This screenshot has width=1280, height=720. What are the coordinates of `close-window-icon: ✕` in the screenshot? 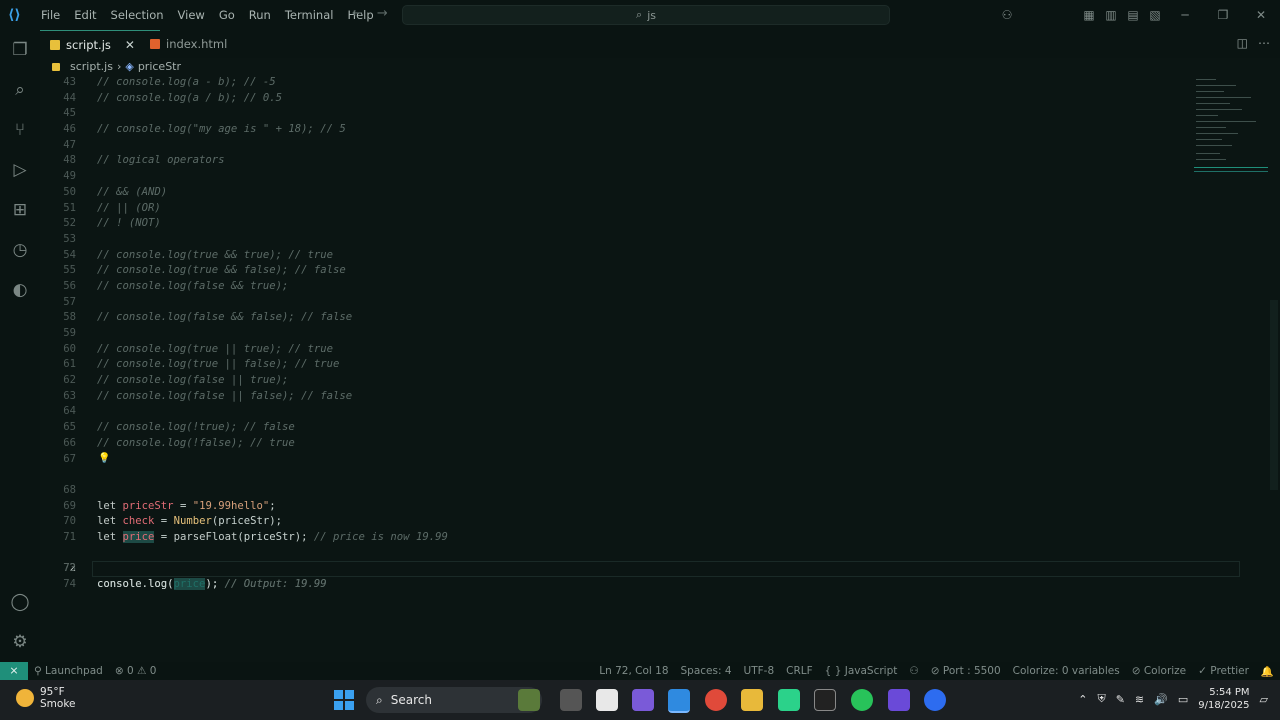 It's located at (1261, 15).